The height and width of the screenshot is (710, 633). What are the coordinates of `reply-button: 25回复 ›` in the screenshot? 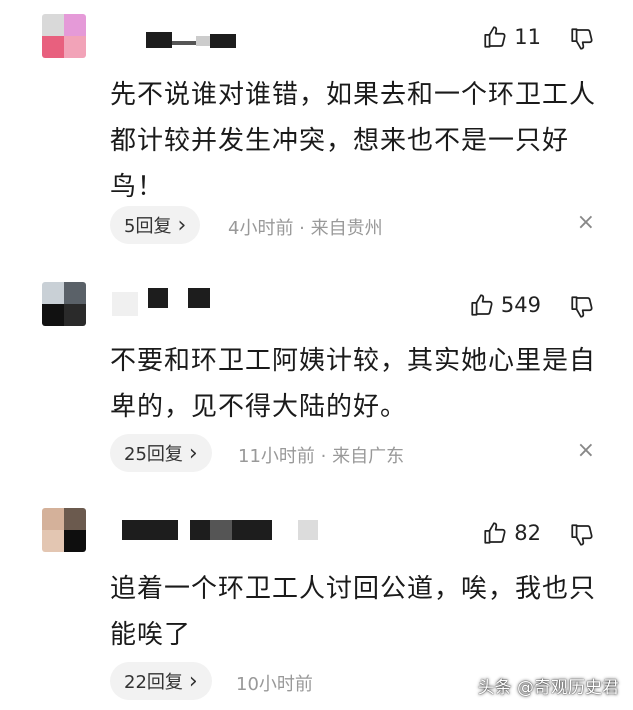 It's located at (161, 453).